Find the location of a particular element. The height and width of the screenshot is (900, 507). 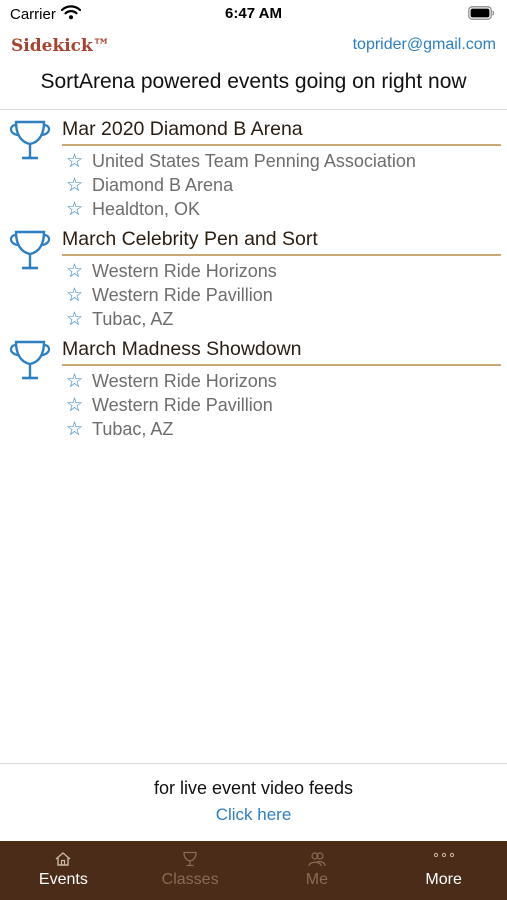

event-location: ☆ Healdton, OK is located at coordinates (133, 209).